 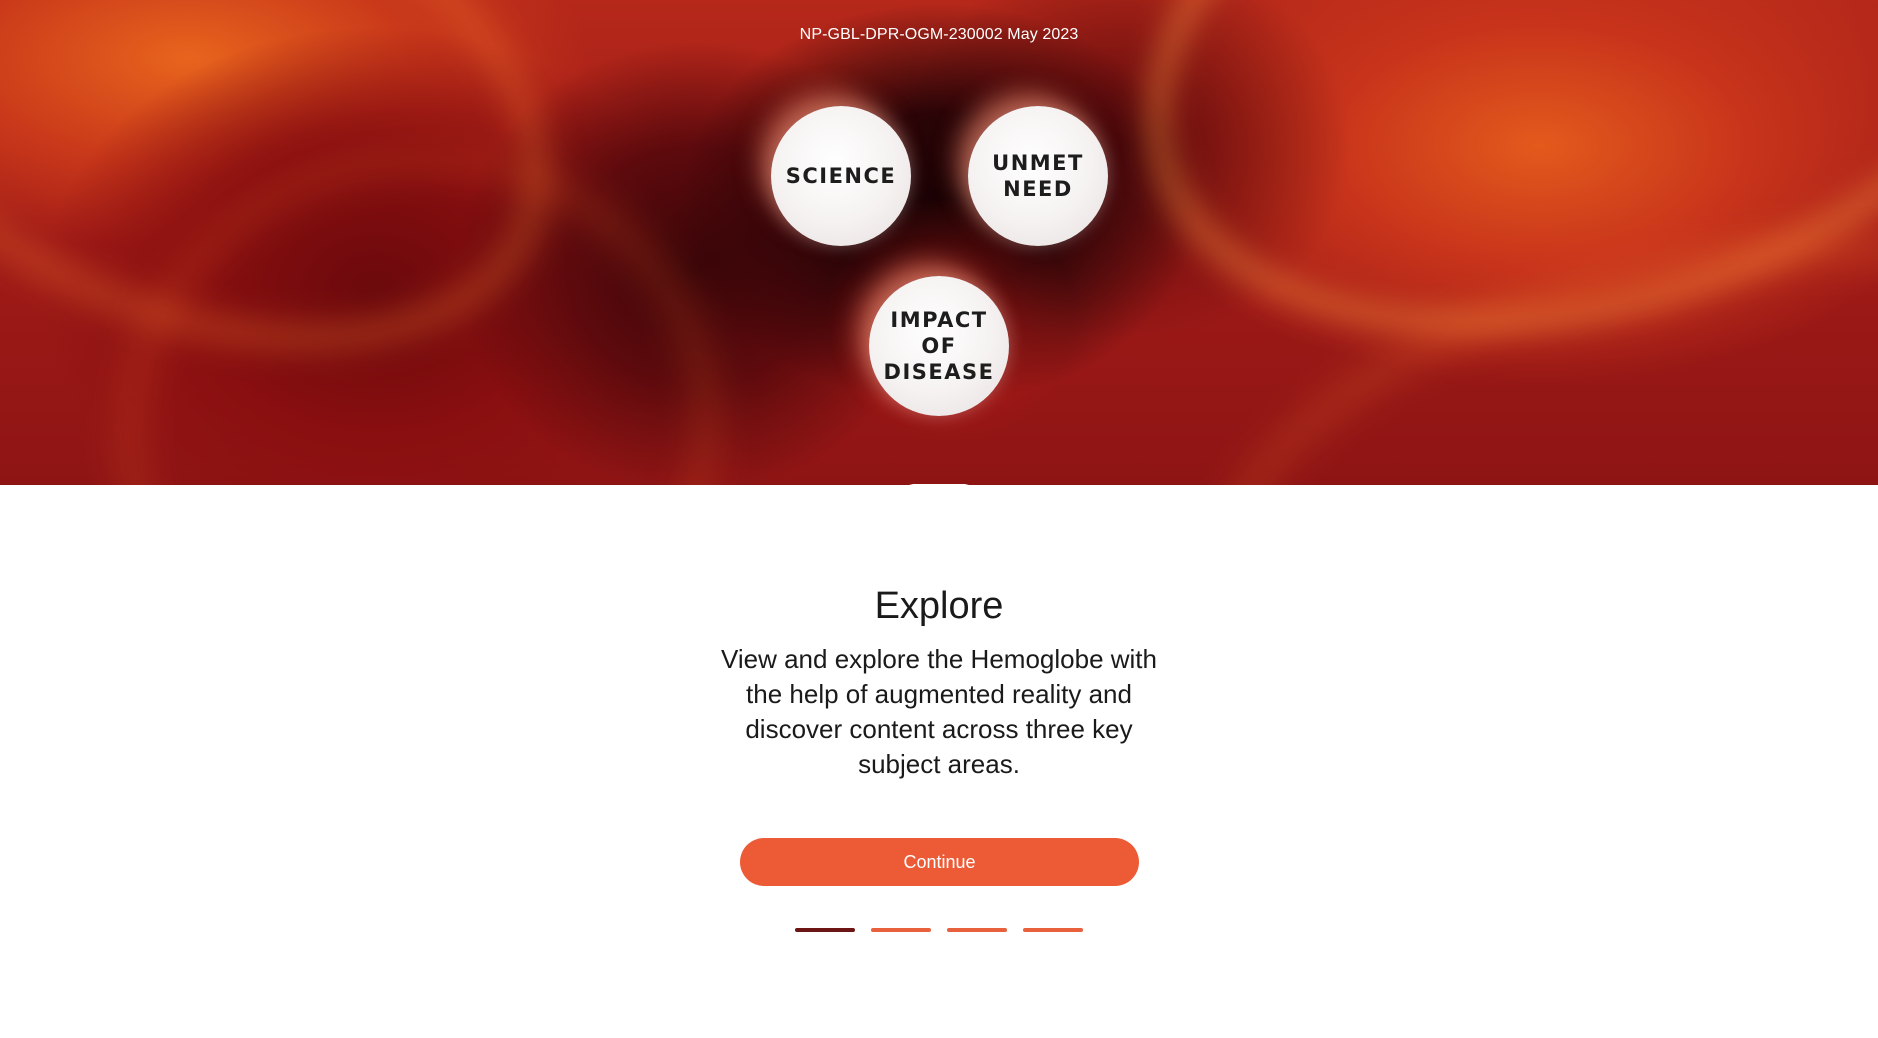 What do you see at coordinates (939, 930) in the screenshot?
I see `page-indicator` at bounding box center [939, 930].